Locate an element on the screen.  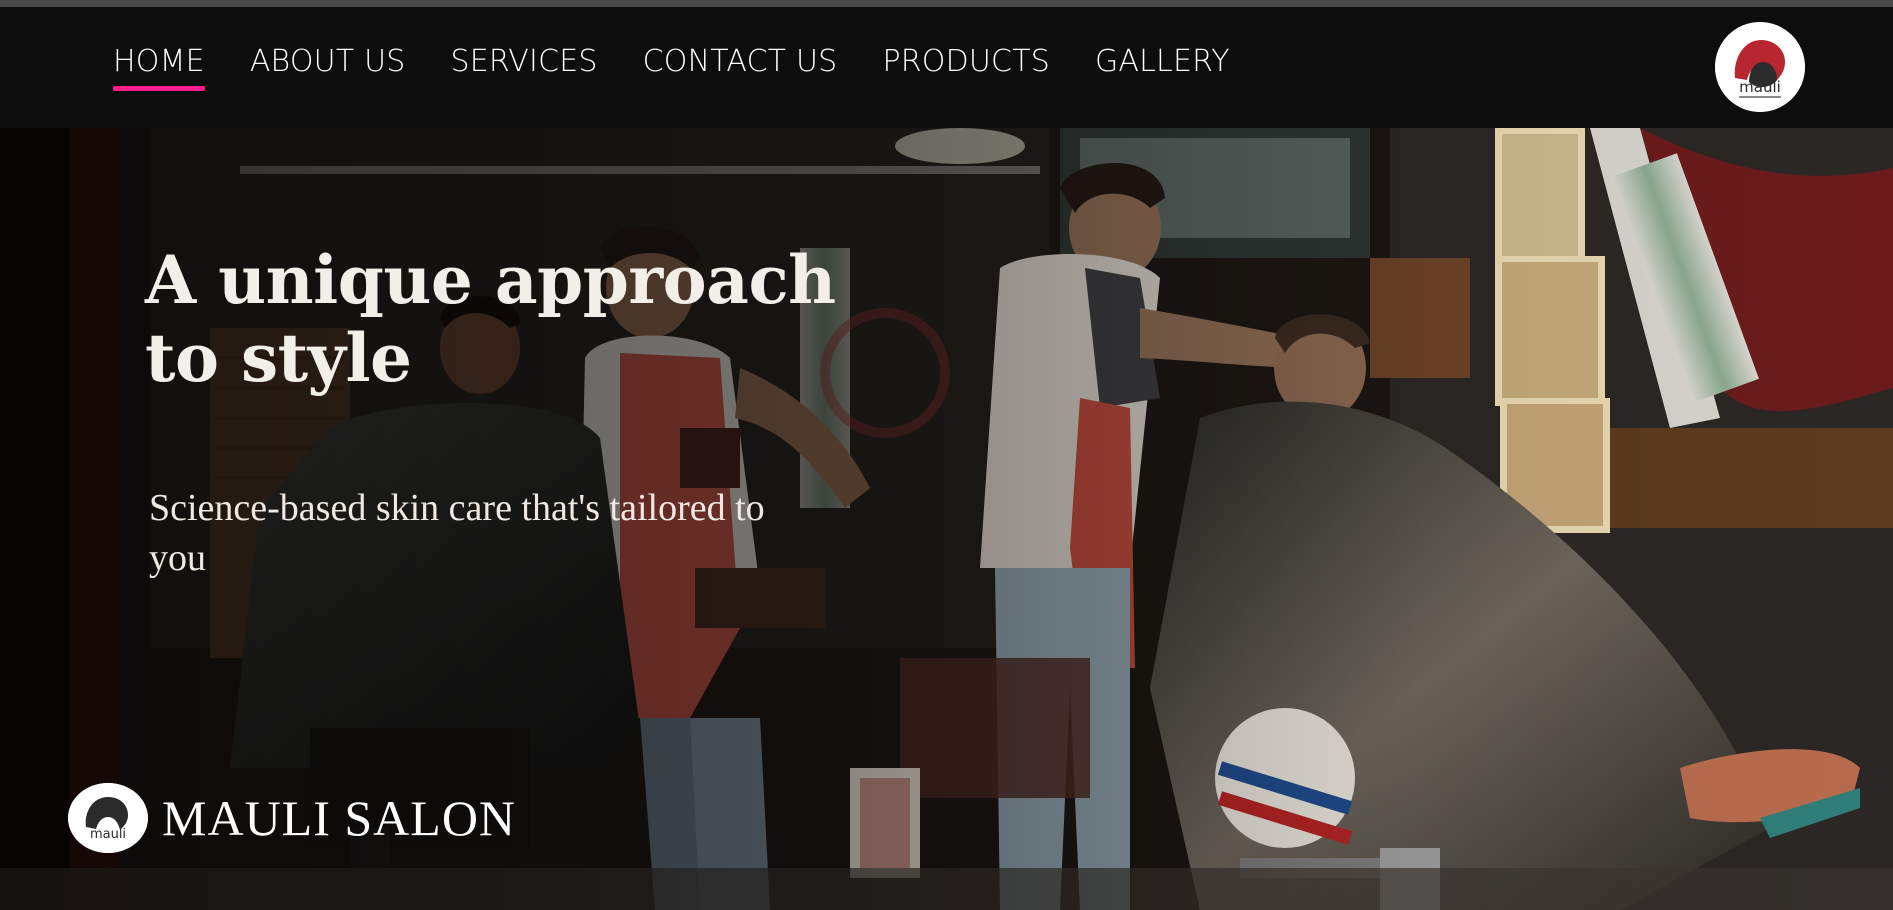
salon-logo-mark: mauli is located at coordinates (1760, 67).